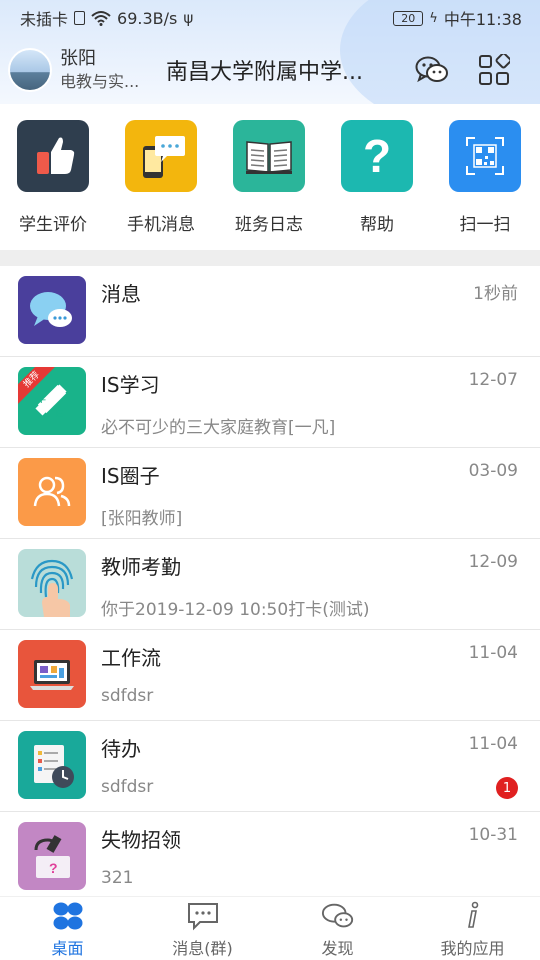 This screenshot has height=960, width=540. I want to click on wifi-icon, so click(101, 18).